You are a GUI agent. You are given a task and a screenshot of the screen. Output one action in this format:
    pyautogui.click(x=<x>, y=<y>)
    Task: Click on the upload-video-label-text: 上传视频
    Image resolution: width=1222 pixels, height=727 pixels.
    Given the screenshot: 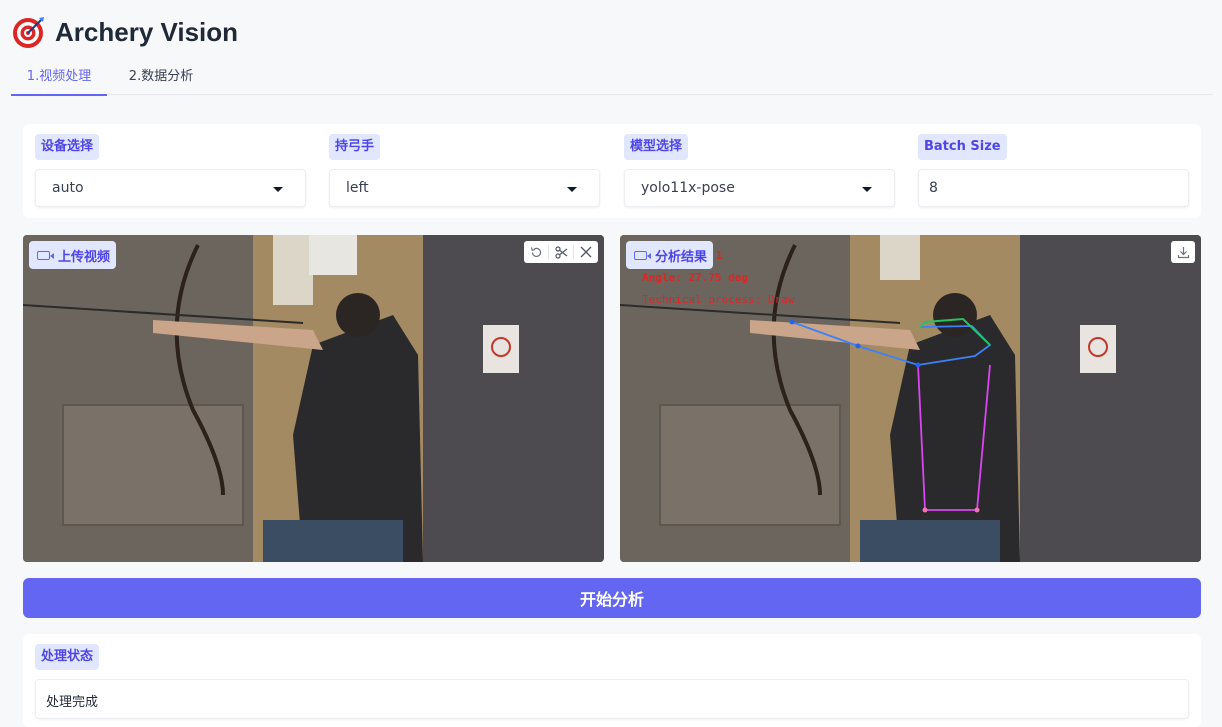 What is the action you would take?
    pyautogui.click(x=84, y=257)
    